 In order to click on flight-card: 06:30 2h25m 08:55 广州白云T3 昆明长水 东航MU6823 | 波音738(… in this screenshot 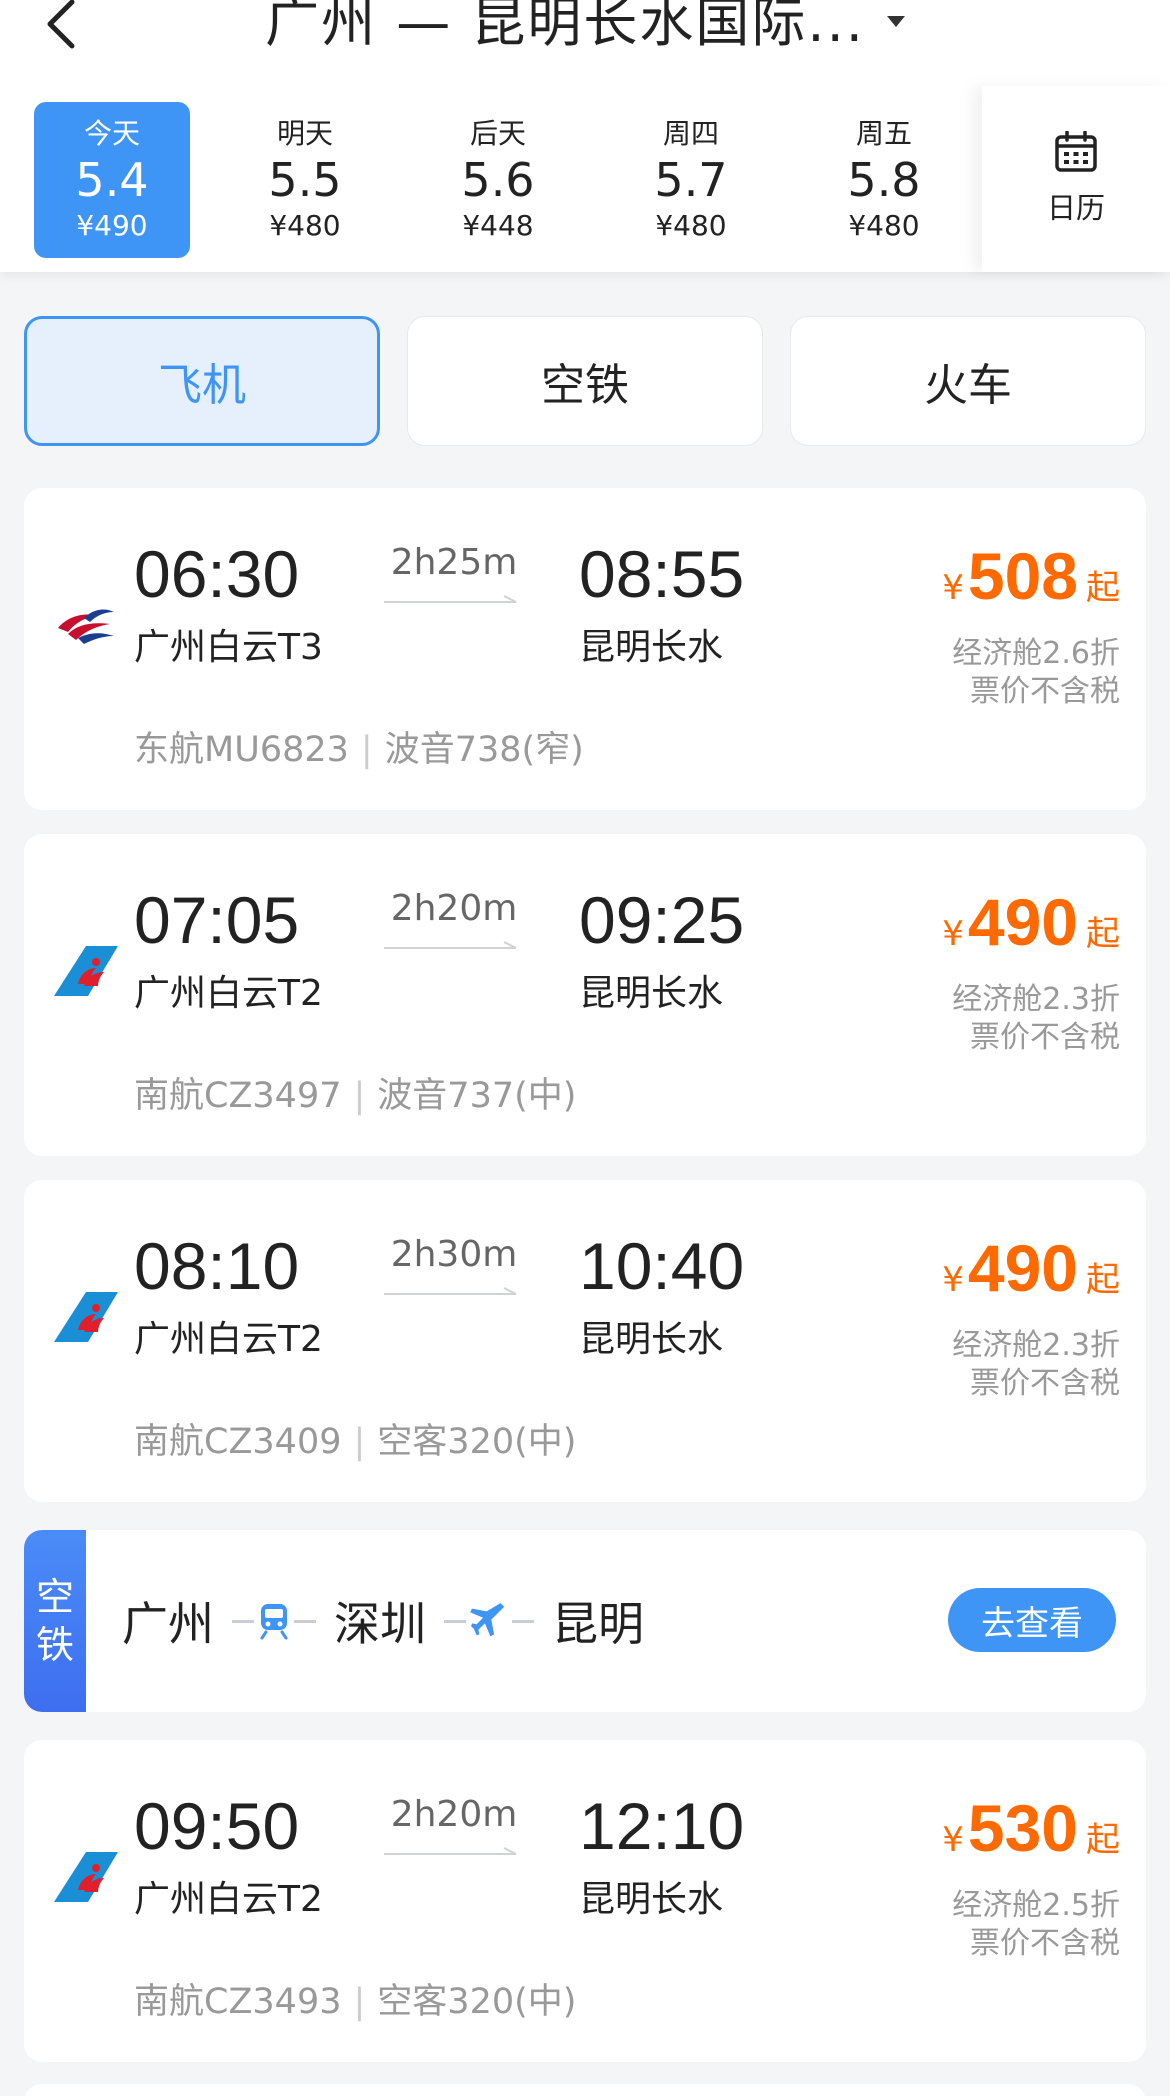, I will do `click(585, 649)`.